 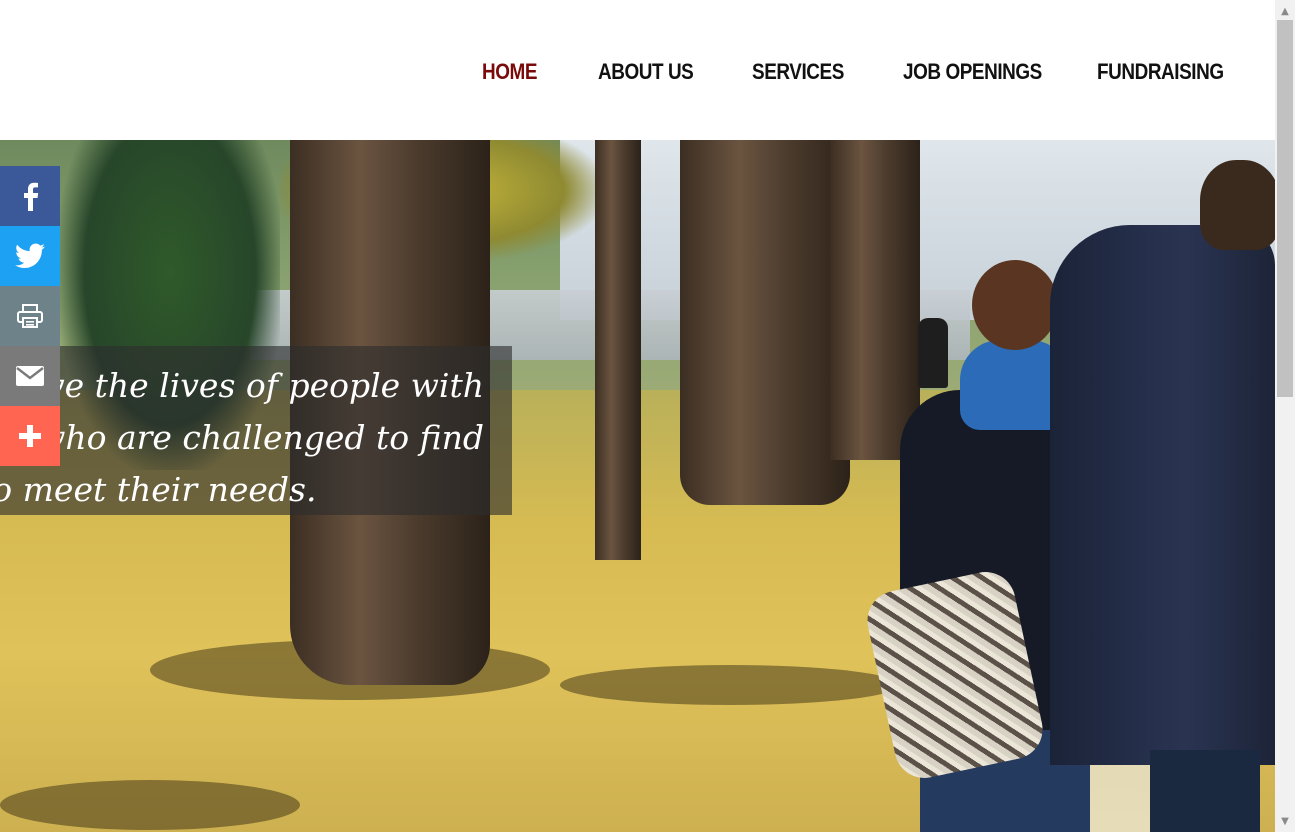 I want to click on quote-line: to meet their needs., so click(x=158, y=489).